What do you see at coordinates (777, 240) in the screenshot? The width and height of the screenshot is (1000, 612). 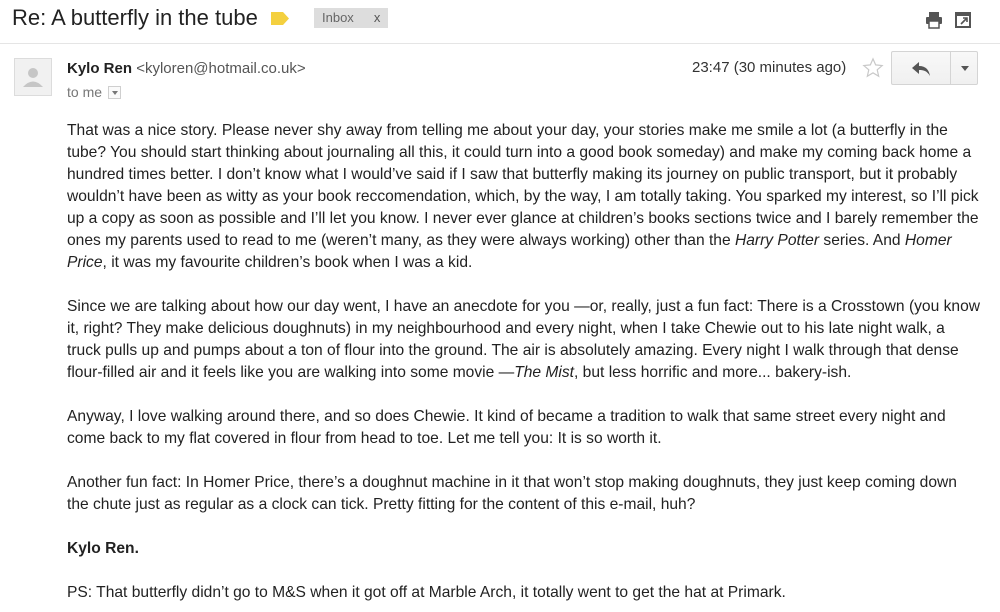 I see `book-title-harry-potter: Harry Potter` at bounding box center [777, 240].